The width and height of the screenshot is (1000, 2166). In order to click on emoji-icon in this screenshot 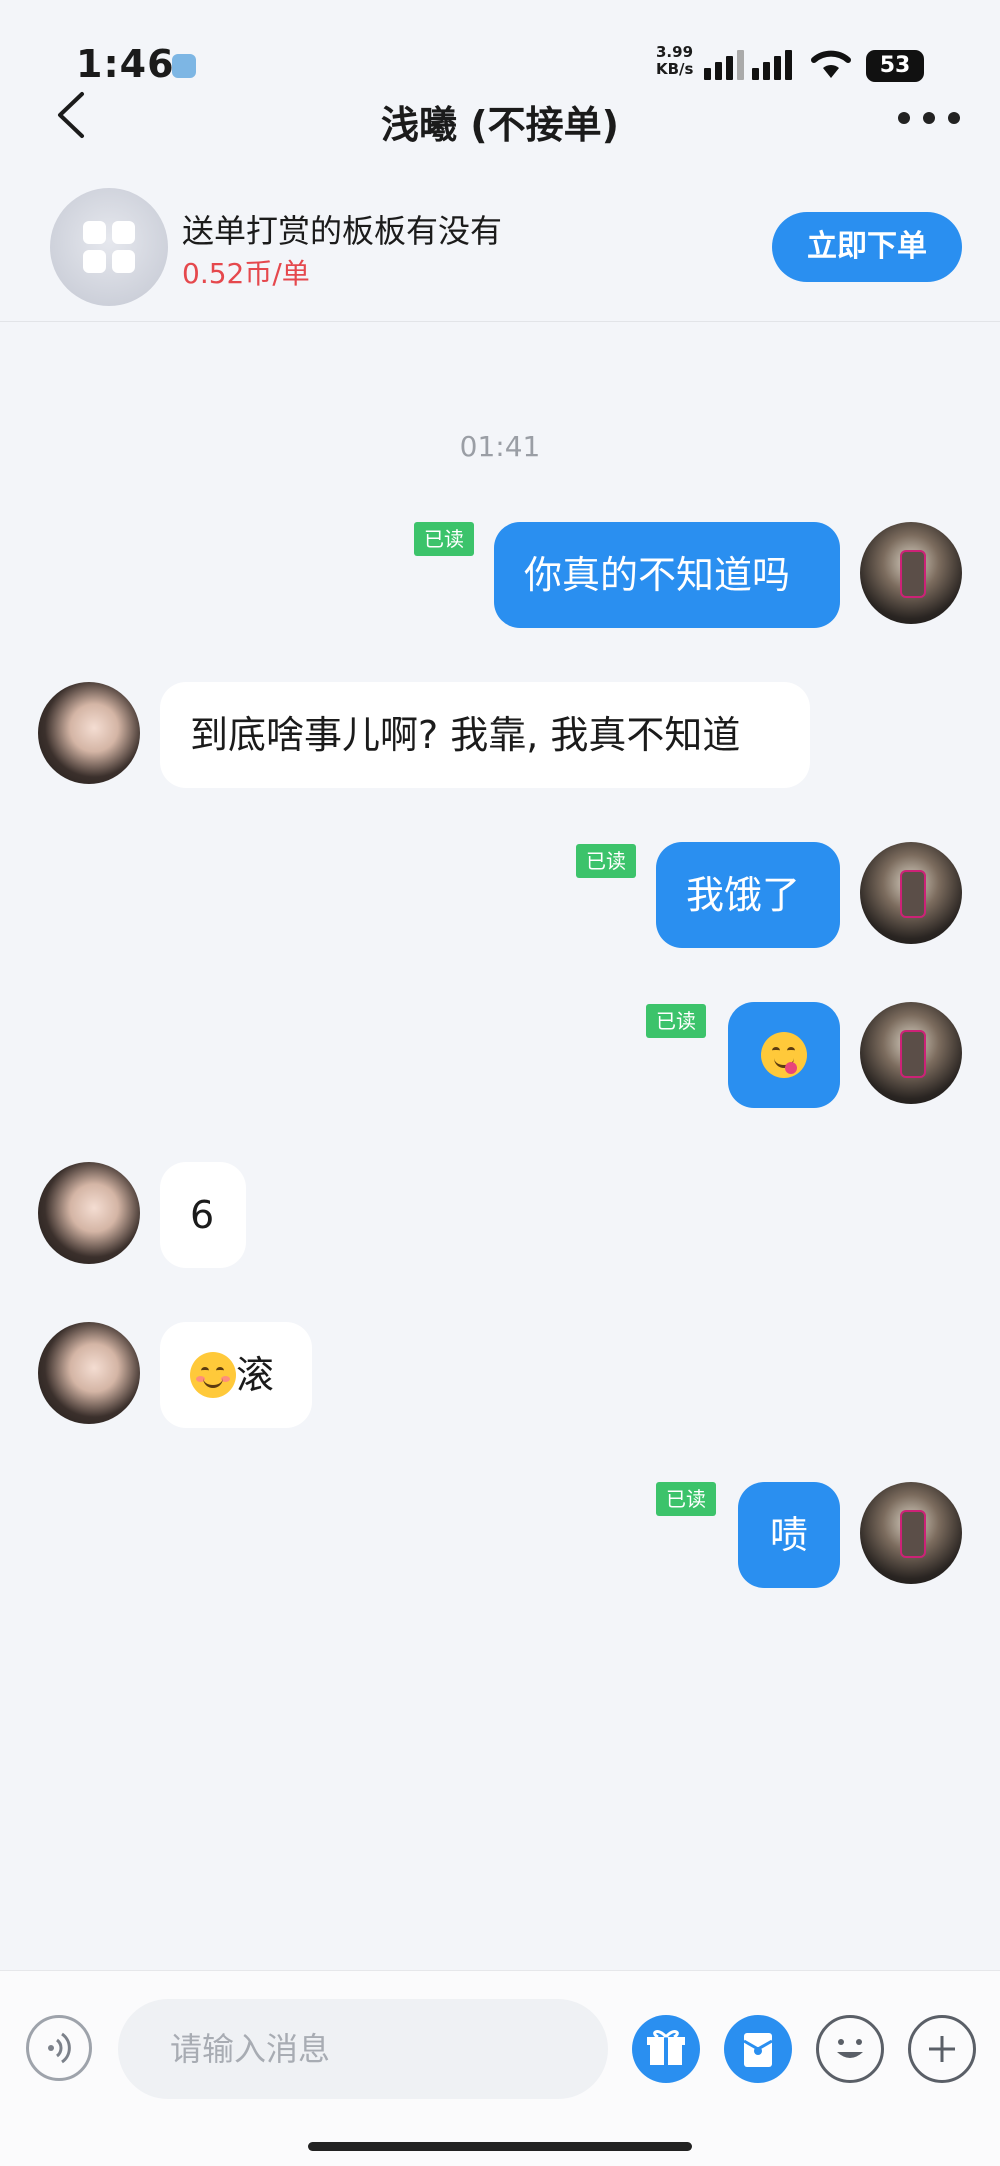, I will do `click(850, 2049)`.